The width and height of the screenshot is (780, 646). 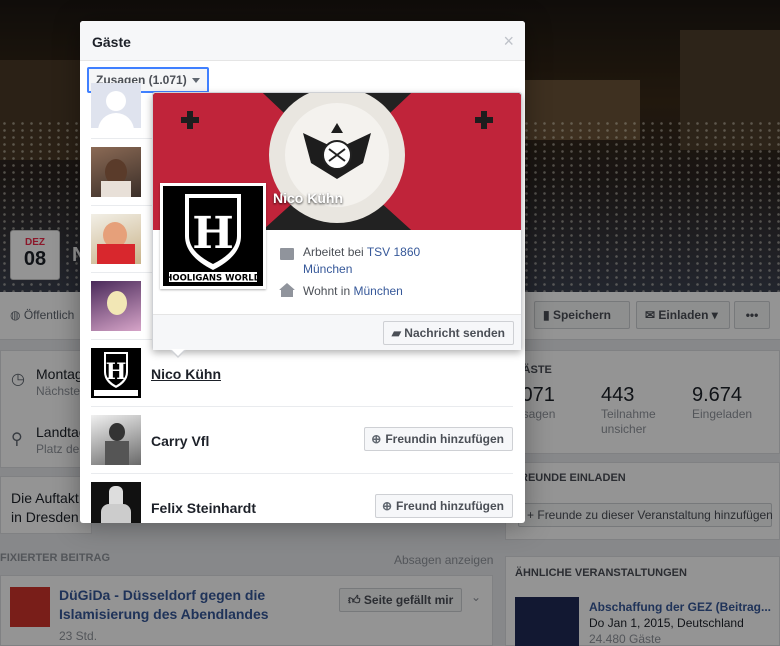 I want to click on svg-text: HOOLIGANS WORLD, so click(x=213, y=279).